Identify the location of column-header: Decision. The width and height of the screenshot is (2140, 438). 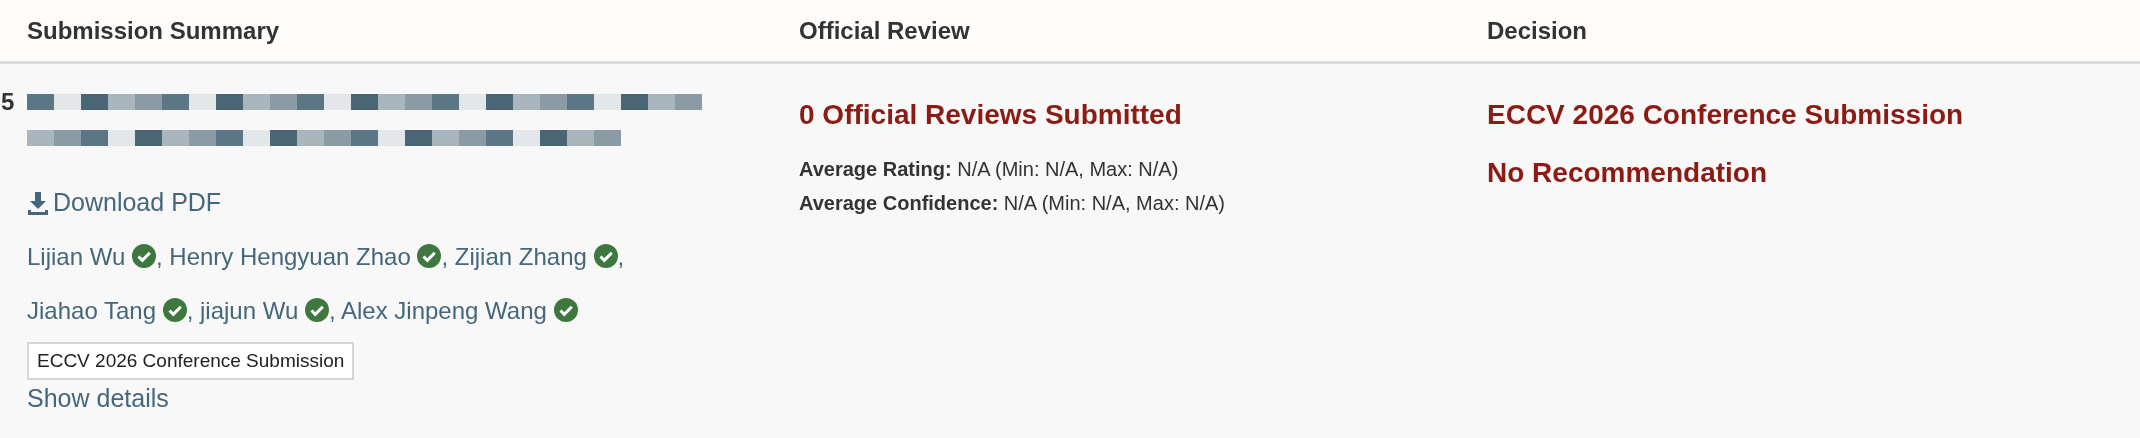
(1538, 30).